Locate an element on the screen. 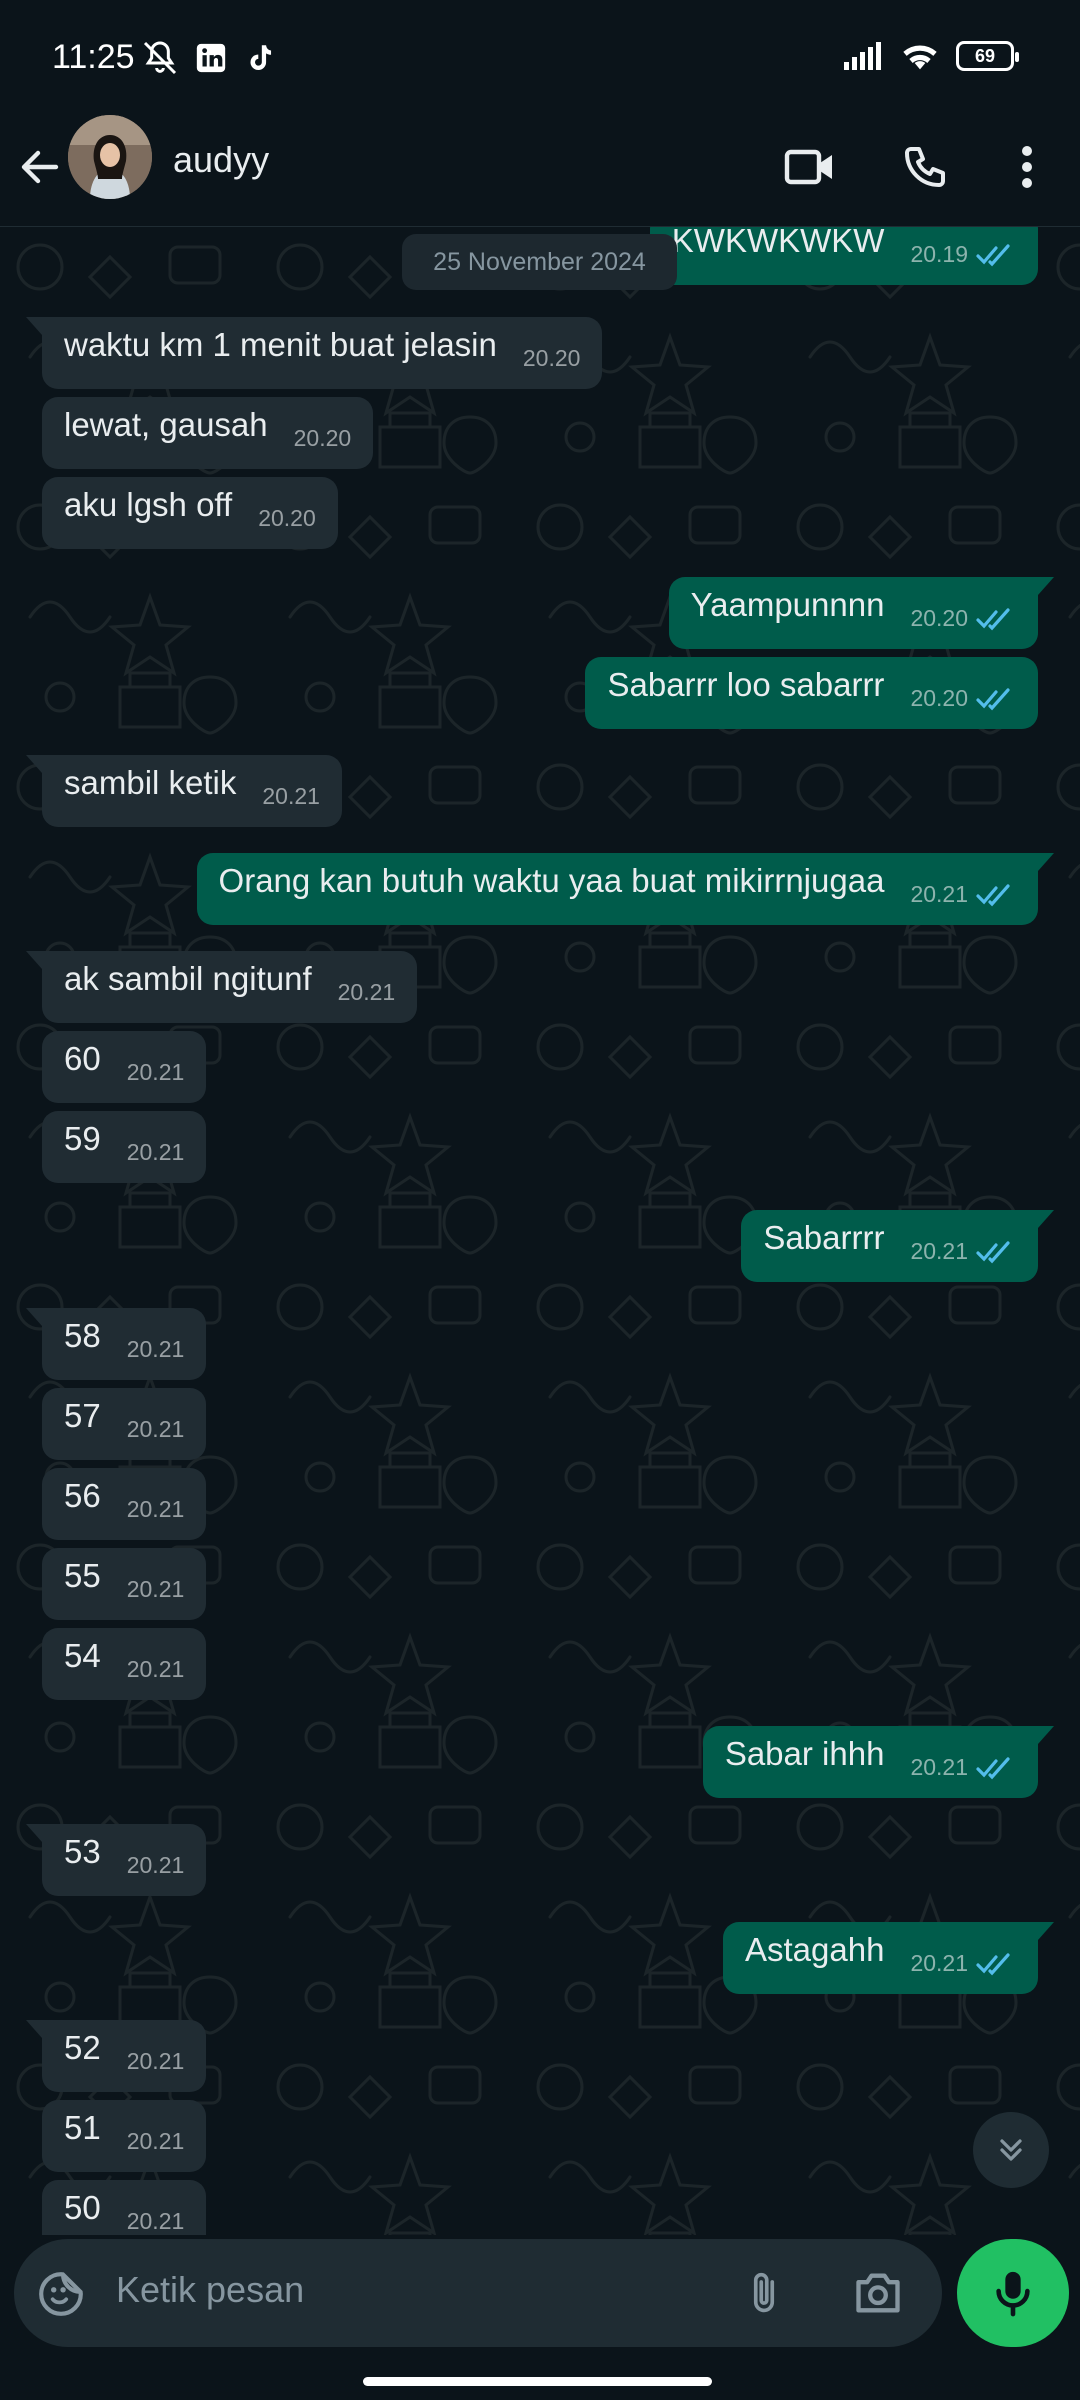 This screenshot has height=2400, width=1080. incoming-message: sambil ketik 20.21 is located at coordinates (184, 791).